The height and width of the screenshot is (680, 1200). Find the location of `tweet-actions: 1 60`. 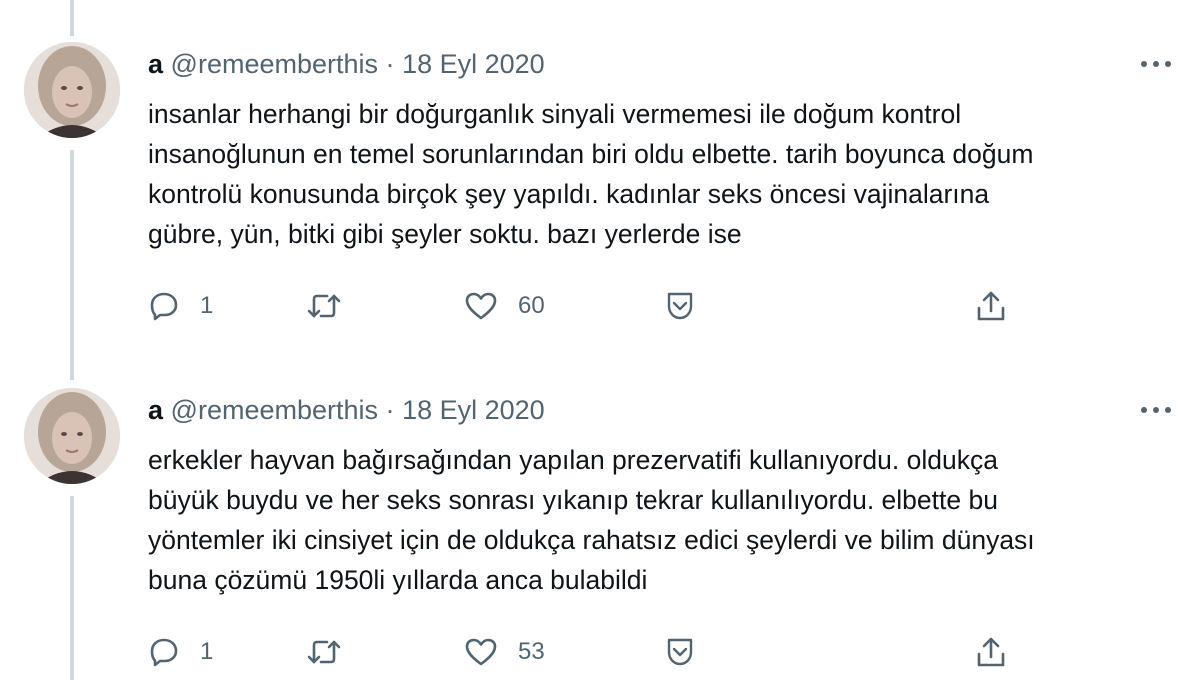

tweet-actions: 1 60 is located at coordinates (668, 306).